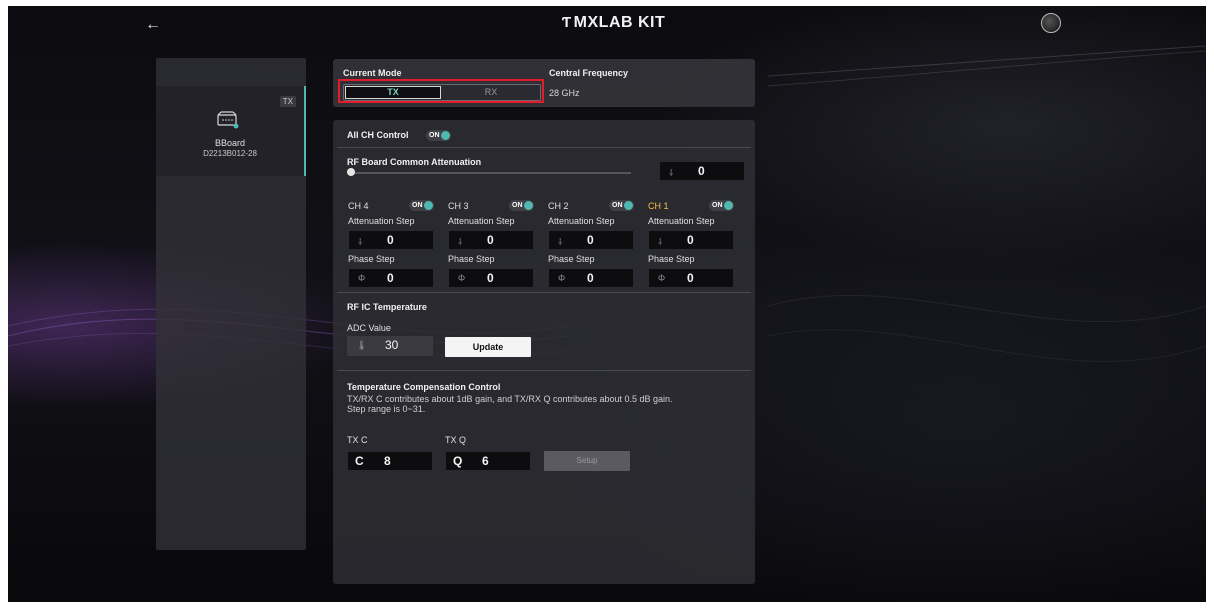 The width and height of the screenshot is (1214, 608). I want to click on channel-name: CH 3, so click(458, 206).